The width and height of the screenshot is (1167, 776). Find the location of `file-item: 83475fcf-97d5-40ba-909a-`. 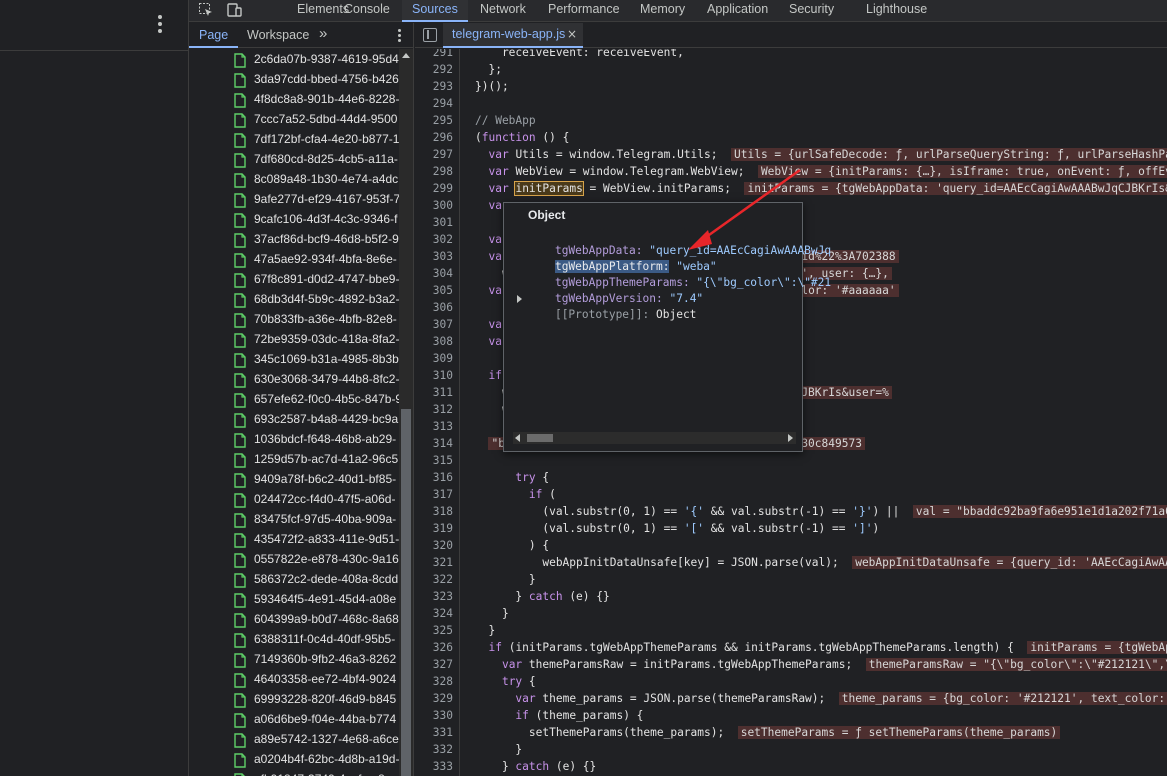

file-item: 83475fcf-97d5-40ba-909a- is located at coordinates (294, 520).